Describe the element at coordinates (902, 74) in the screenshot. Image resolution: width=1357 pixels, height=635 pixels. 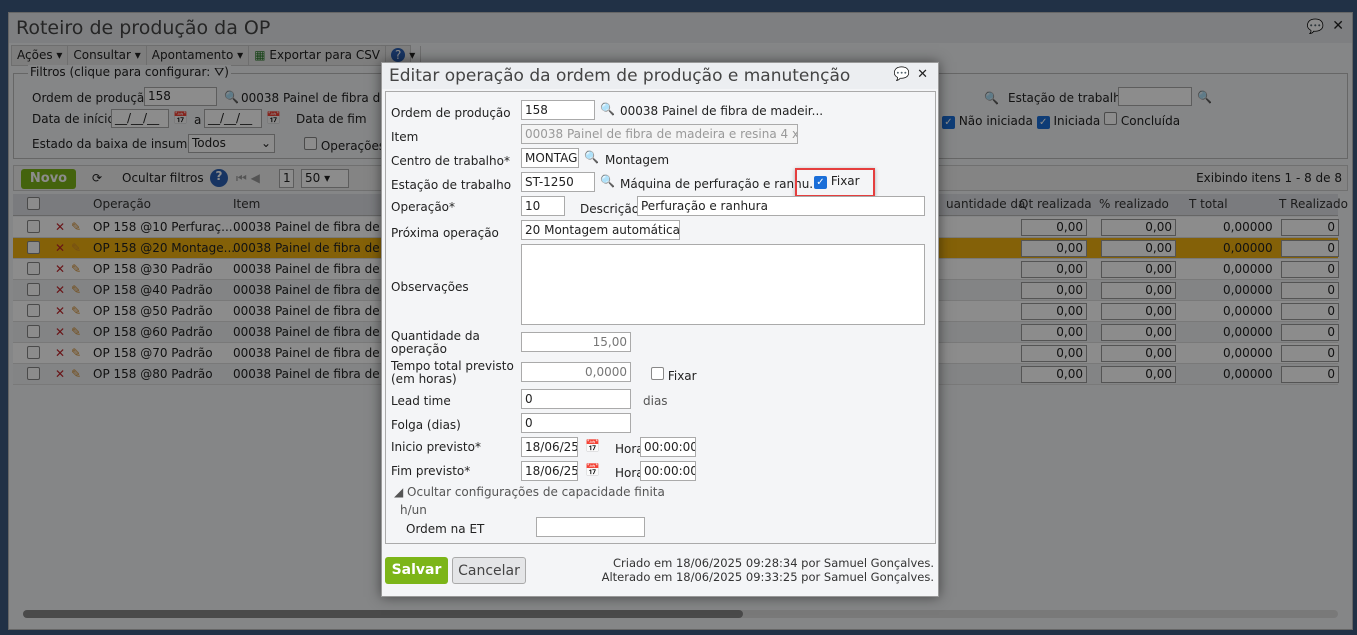
I see `comment-icon: 💬` at that location.